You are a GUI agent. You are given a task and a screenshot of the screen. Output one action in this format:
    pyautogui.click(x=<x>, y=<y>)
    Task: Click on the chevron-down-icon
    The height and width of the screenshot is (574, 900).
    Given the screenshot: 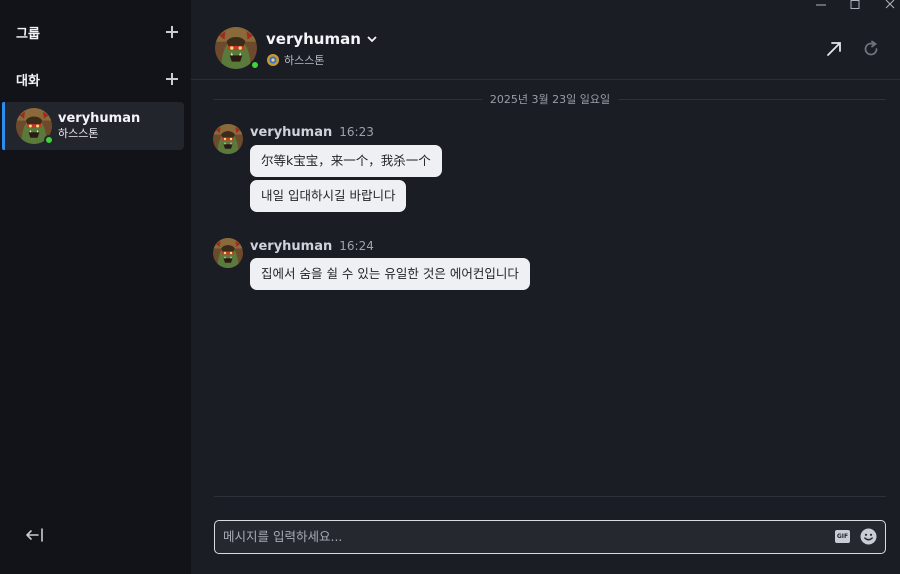 What is the action you would take?
    pyautogui.click(x=372, y=39)
    